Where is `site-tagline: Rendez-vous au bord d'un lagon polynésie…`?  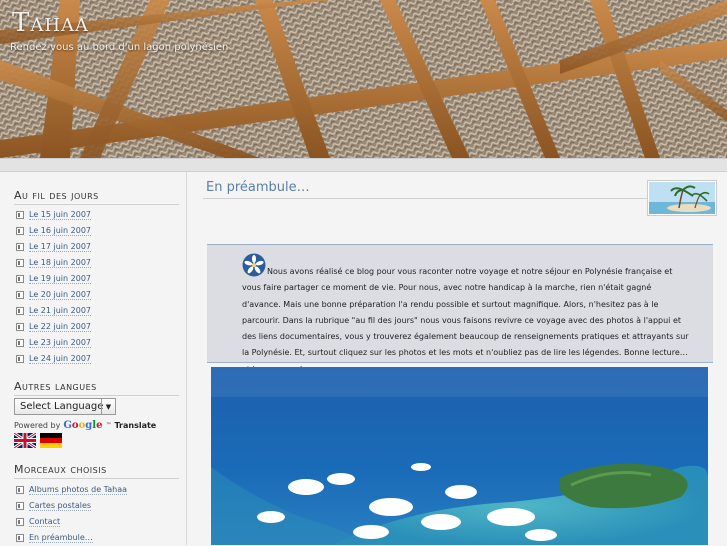 site-tagline: Rendez-vous au bord d'un lagon polynésie… is located at coordinates (119, 47).